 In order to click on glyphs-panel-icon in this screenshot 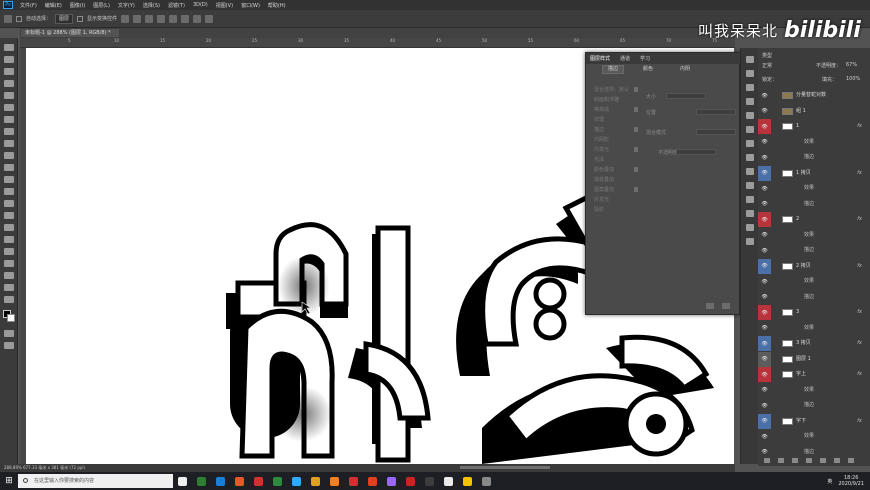, I will do `click(750, 199)`.